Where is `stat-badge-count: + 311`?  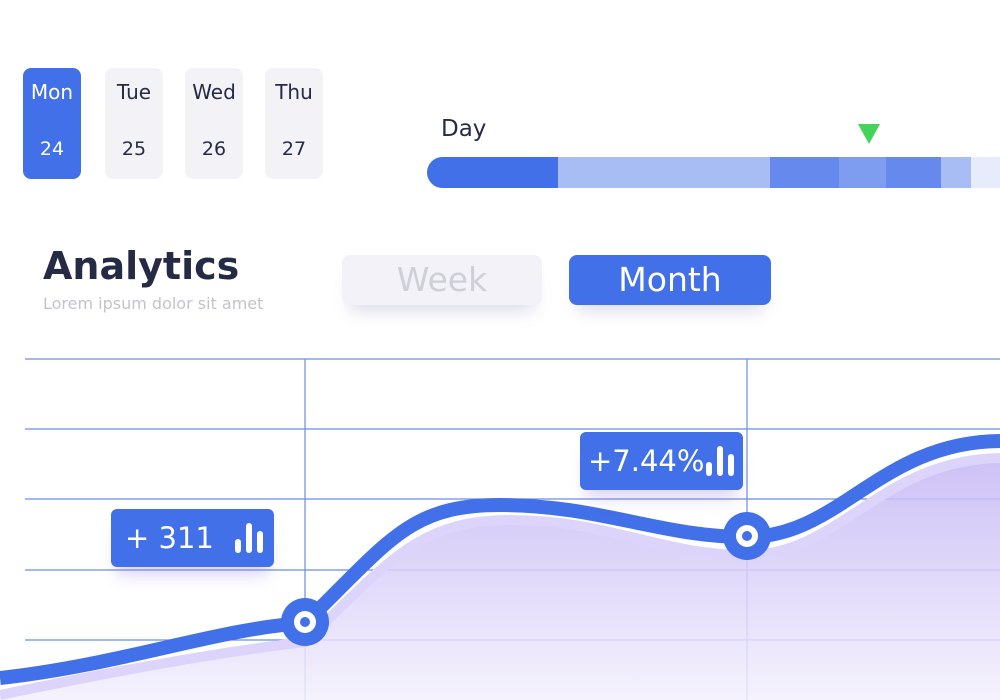
stat-badge-count: + 311 is located at coordinates (192, 538).